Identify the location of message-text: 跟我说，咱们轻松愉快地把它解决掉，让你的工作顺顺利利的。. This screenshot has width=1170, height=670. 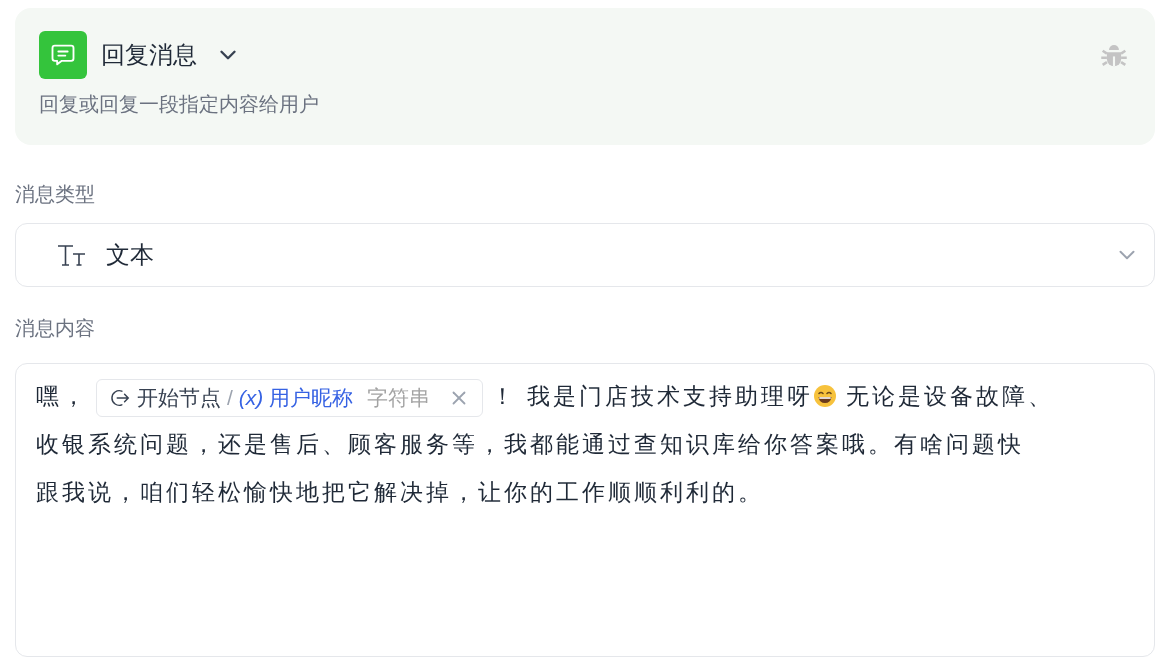
(400, 492).